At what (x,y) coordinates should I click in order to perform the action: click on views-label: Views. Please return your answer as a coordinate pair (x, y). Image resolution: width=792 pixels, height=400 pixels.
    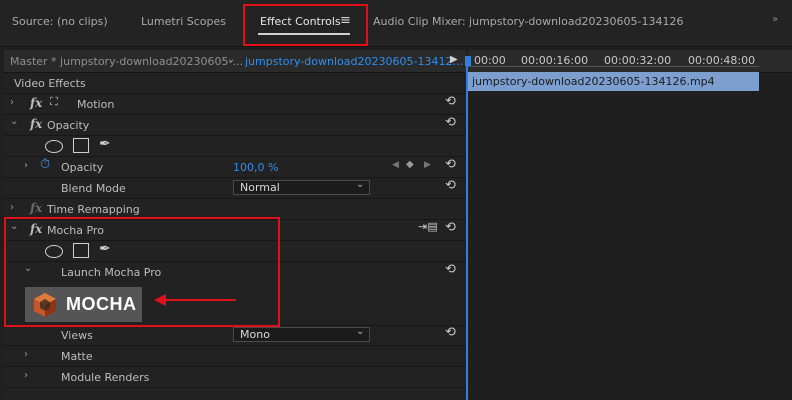
    Looking at the image, I should click on (77, 335).